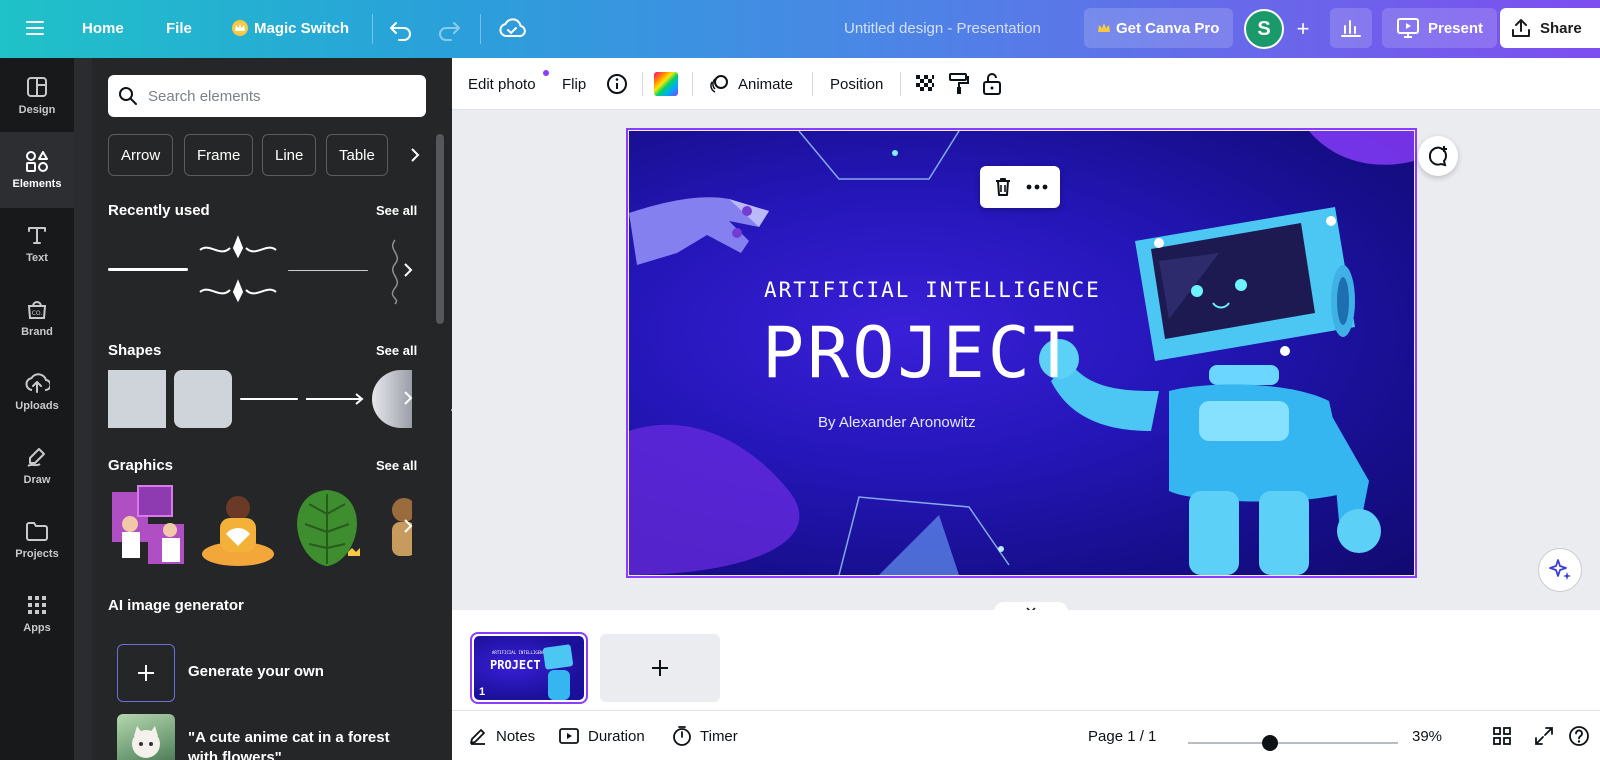 Image resolution: width=1600 pixels, height=760 pixels. What do you see at coordinates (1303, 29) in the screenshot?
I see `add-collaborator-icon: +` at bounding box center [1303, 29].